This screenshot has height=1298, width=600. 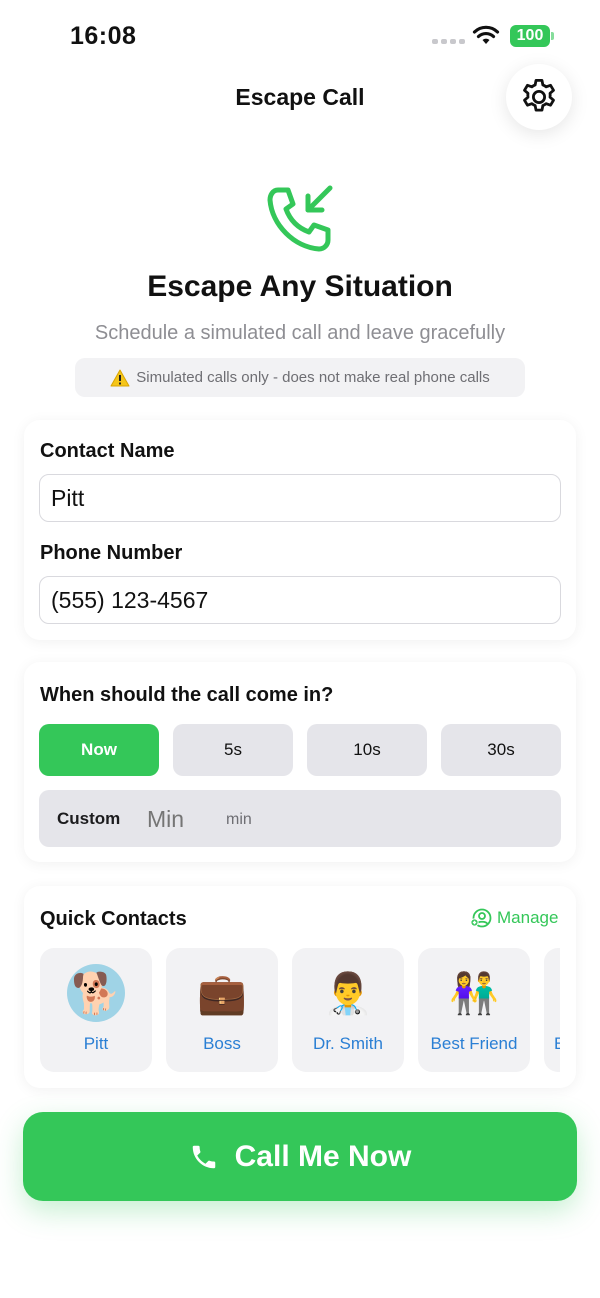 What do you see at coordinates (222, 1043) in the screenshot?
I see `contact-name: Boss` at bounding box center [222, 1043].